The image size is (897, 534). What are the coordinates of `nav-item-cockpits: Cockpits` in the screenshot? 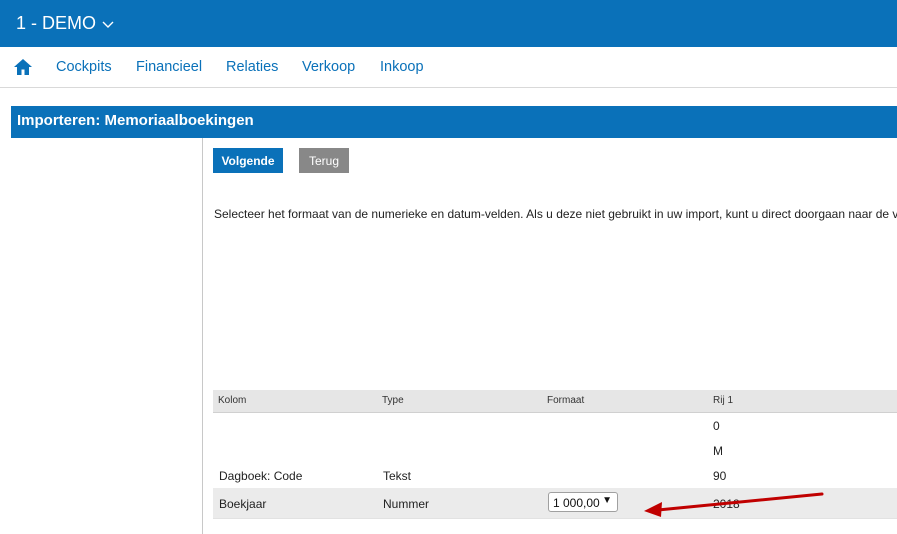 It's located at (84, 67).